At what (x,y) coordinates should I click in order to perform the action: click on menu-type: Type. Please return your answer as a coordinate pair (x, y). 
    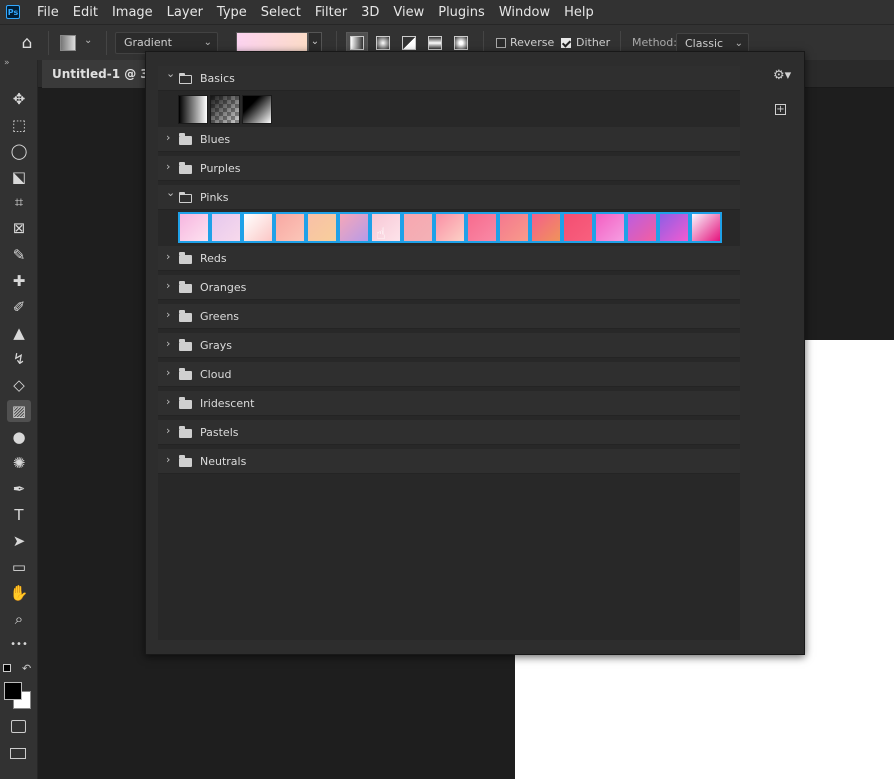
    Looking at the image, I should click on (232, 12).